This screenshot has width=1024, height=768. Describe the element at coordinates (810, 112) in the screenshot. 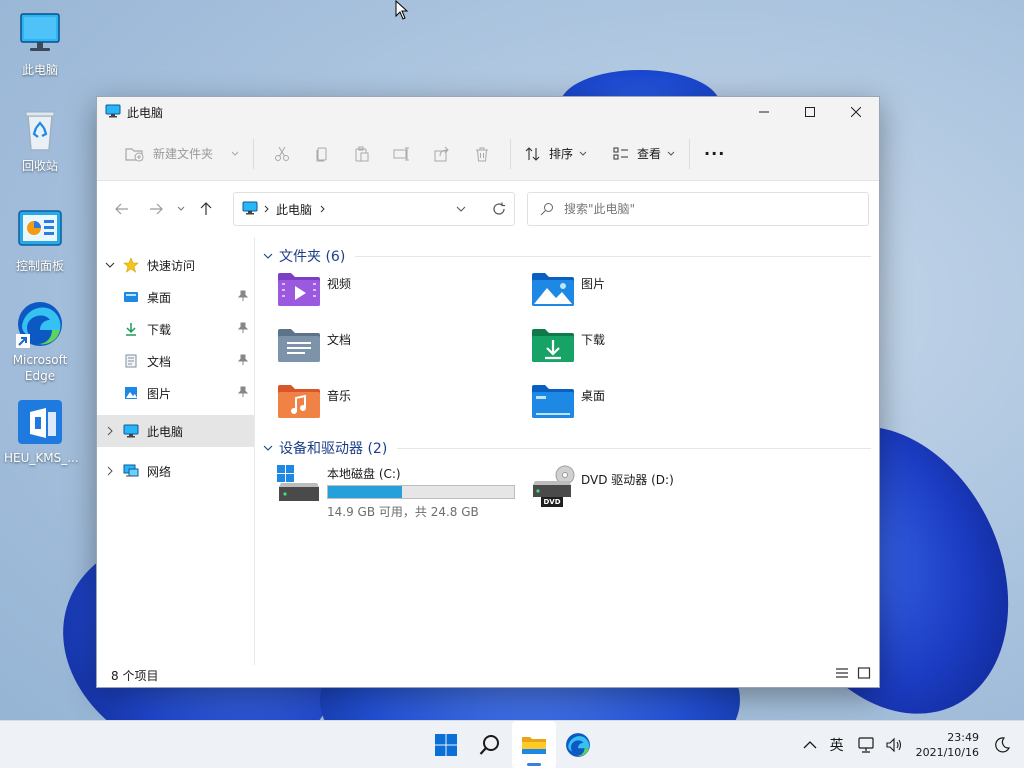

I see `maximize-button` at that location.